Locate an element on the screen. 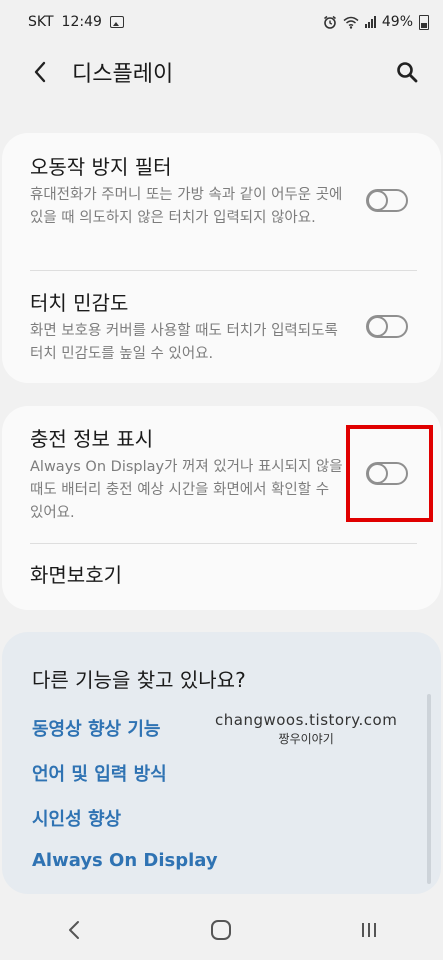 The height and width of the screenshot is (960, 443). link-language-input: 언어 및 입력 방식 is located at coordinates (99, 773).